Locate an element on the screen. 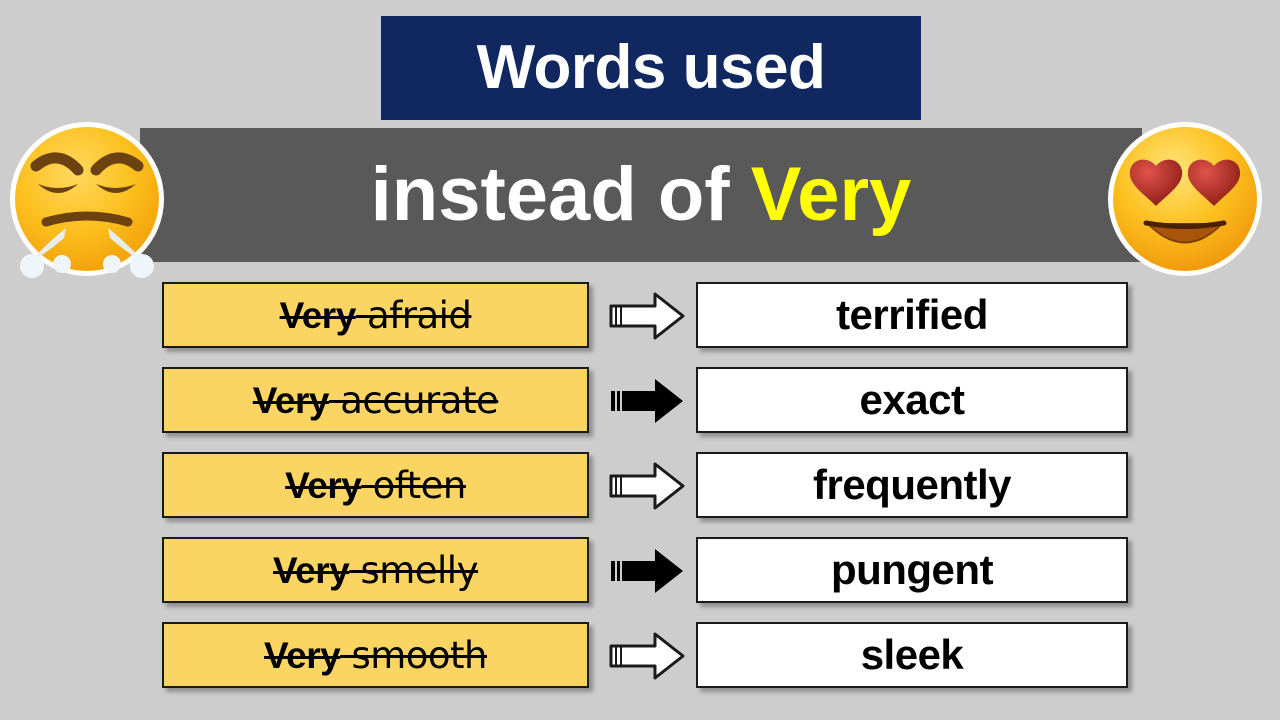  phrase-box: Very smooth is located at coordinates (375, 655).